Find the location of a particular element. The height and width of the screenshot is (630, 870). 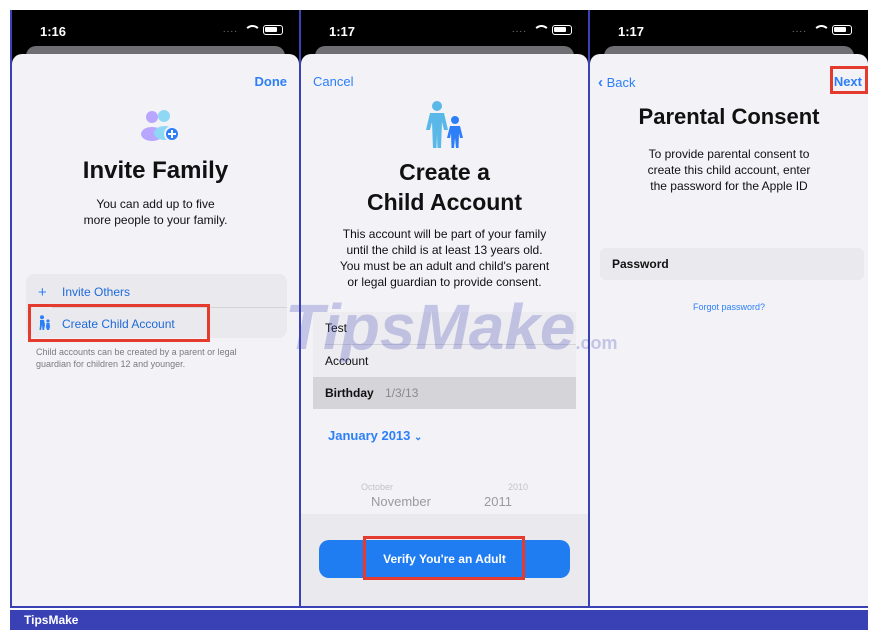

footer-brand: TipsMake is located at coordinates (439, 620).